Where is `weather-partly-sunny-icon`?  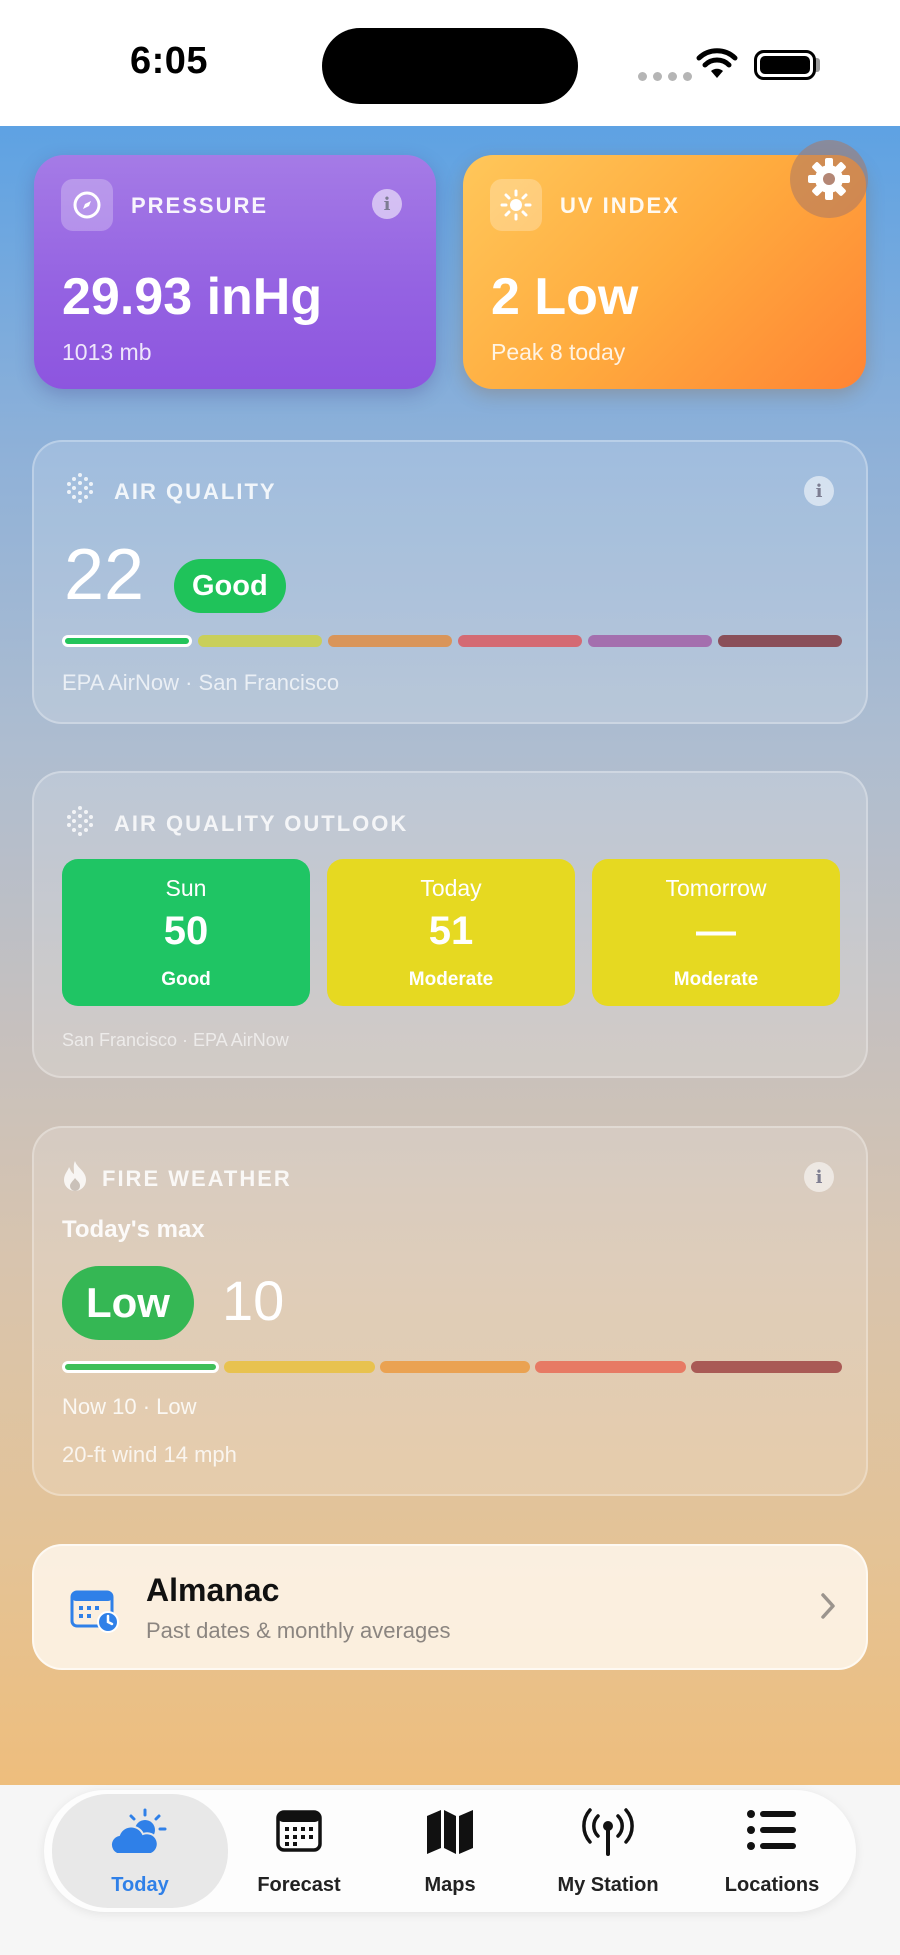 weather-partly-sunny-icon is located at coordinates (138, 1831).